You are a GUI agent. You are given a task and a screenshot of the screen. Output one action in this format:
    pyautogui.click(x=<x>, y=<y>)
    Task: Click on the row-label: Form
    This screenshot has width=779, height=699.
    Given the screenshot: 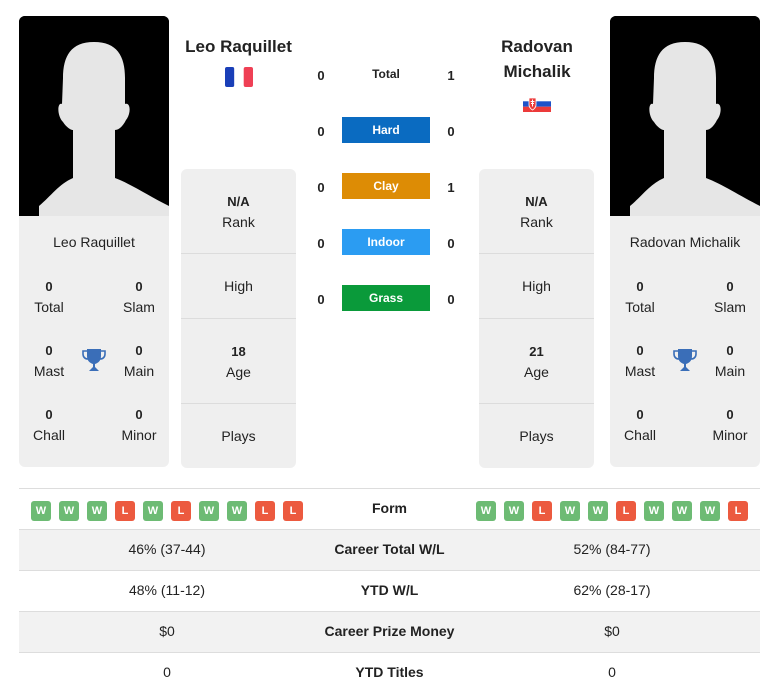 What is the action you would take?
    pyautogui.click(x=389, y=508)
    